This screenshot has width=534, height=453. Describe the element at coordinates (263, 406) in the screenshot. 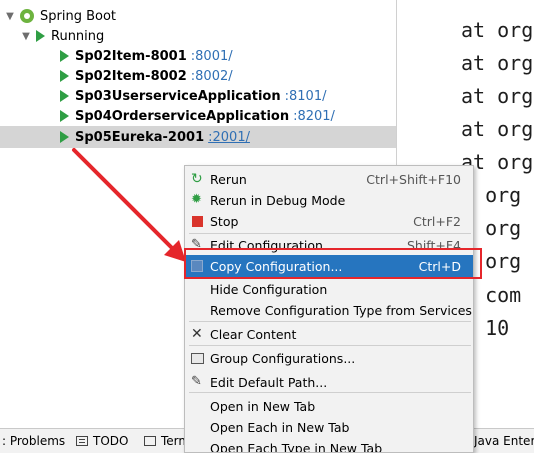

I see `menu-item-label: Open in New Tab` at that location.